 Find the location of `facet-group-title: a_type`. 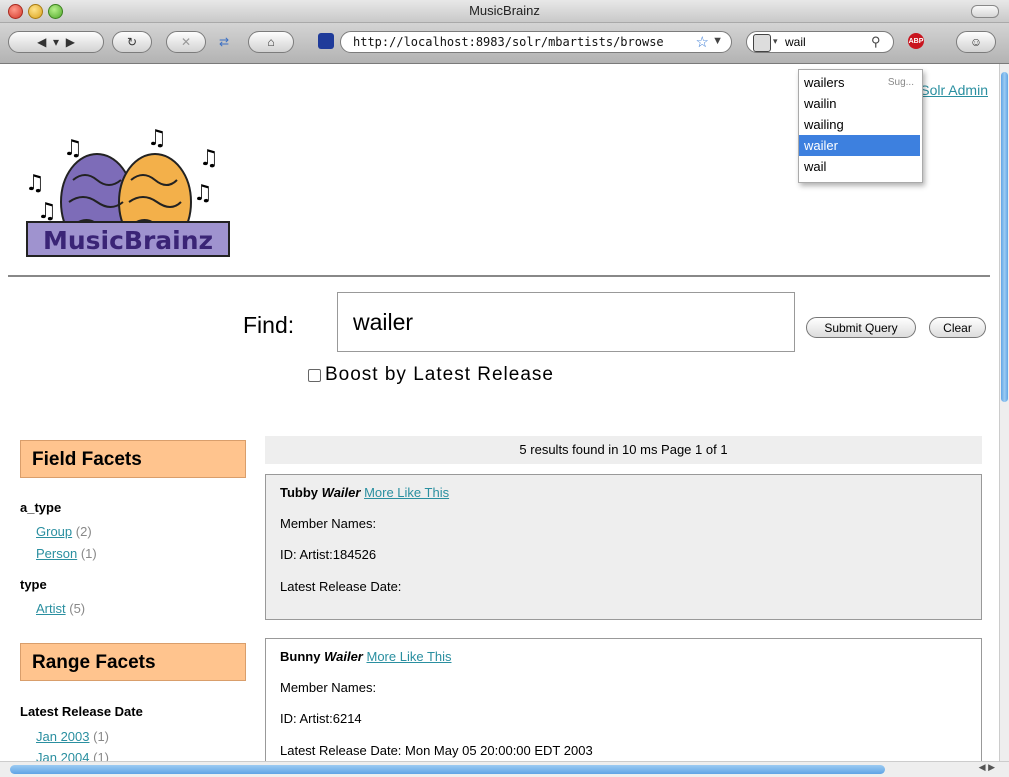

facet-group-title: a_type is located at coordinates (41, 507).